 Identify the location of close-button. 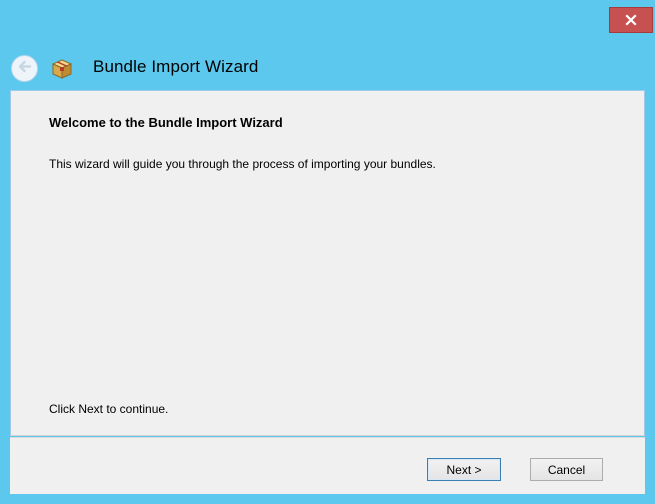
(631, 20).